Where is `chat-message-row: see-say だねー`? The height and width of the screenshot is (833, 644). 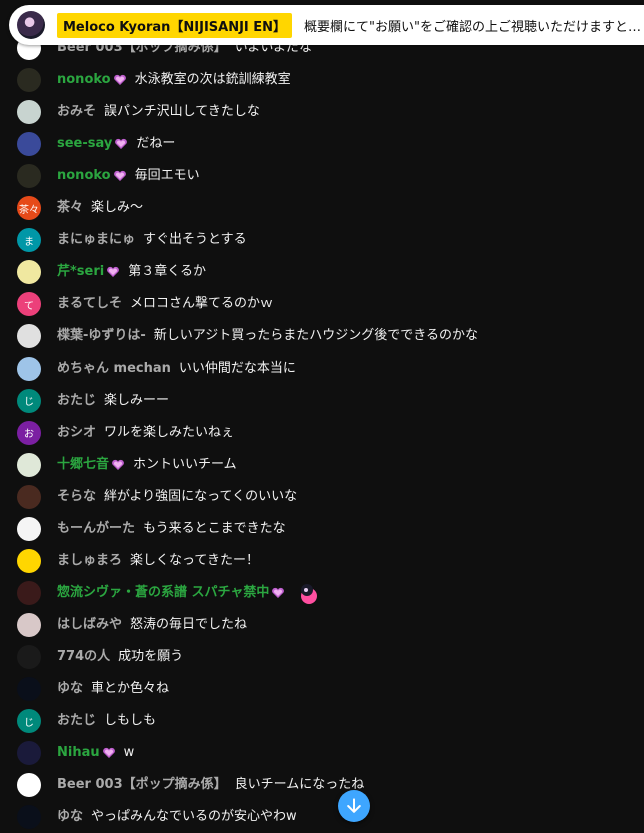
chat-message-row: see-say だねー is located at coordinates (322, 144).